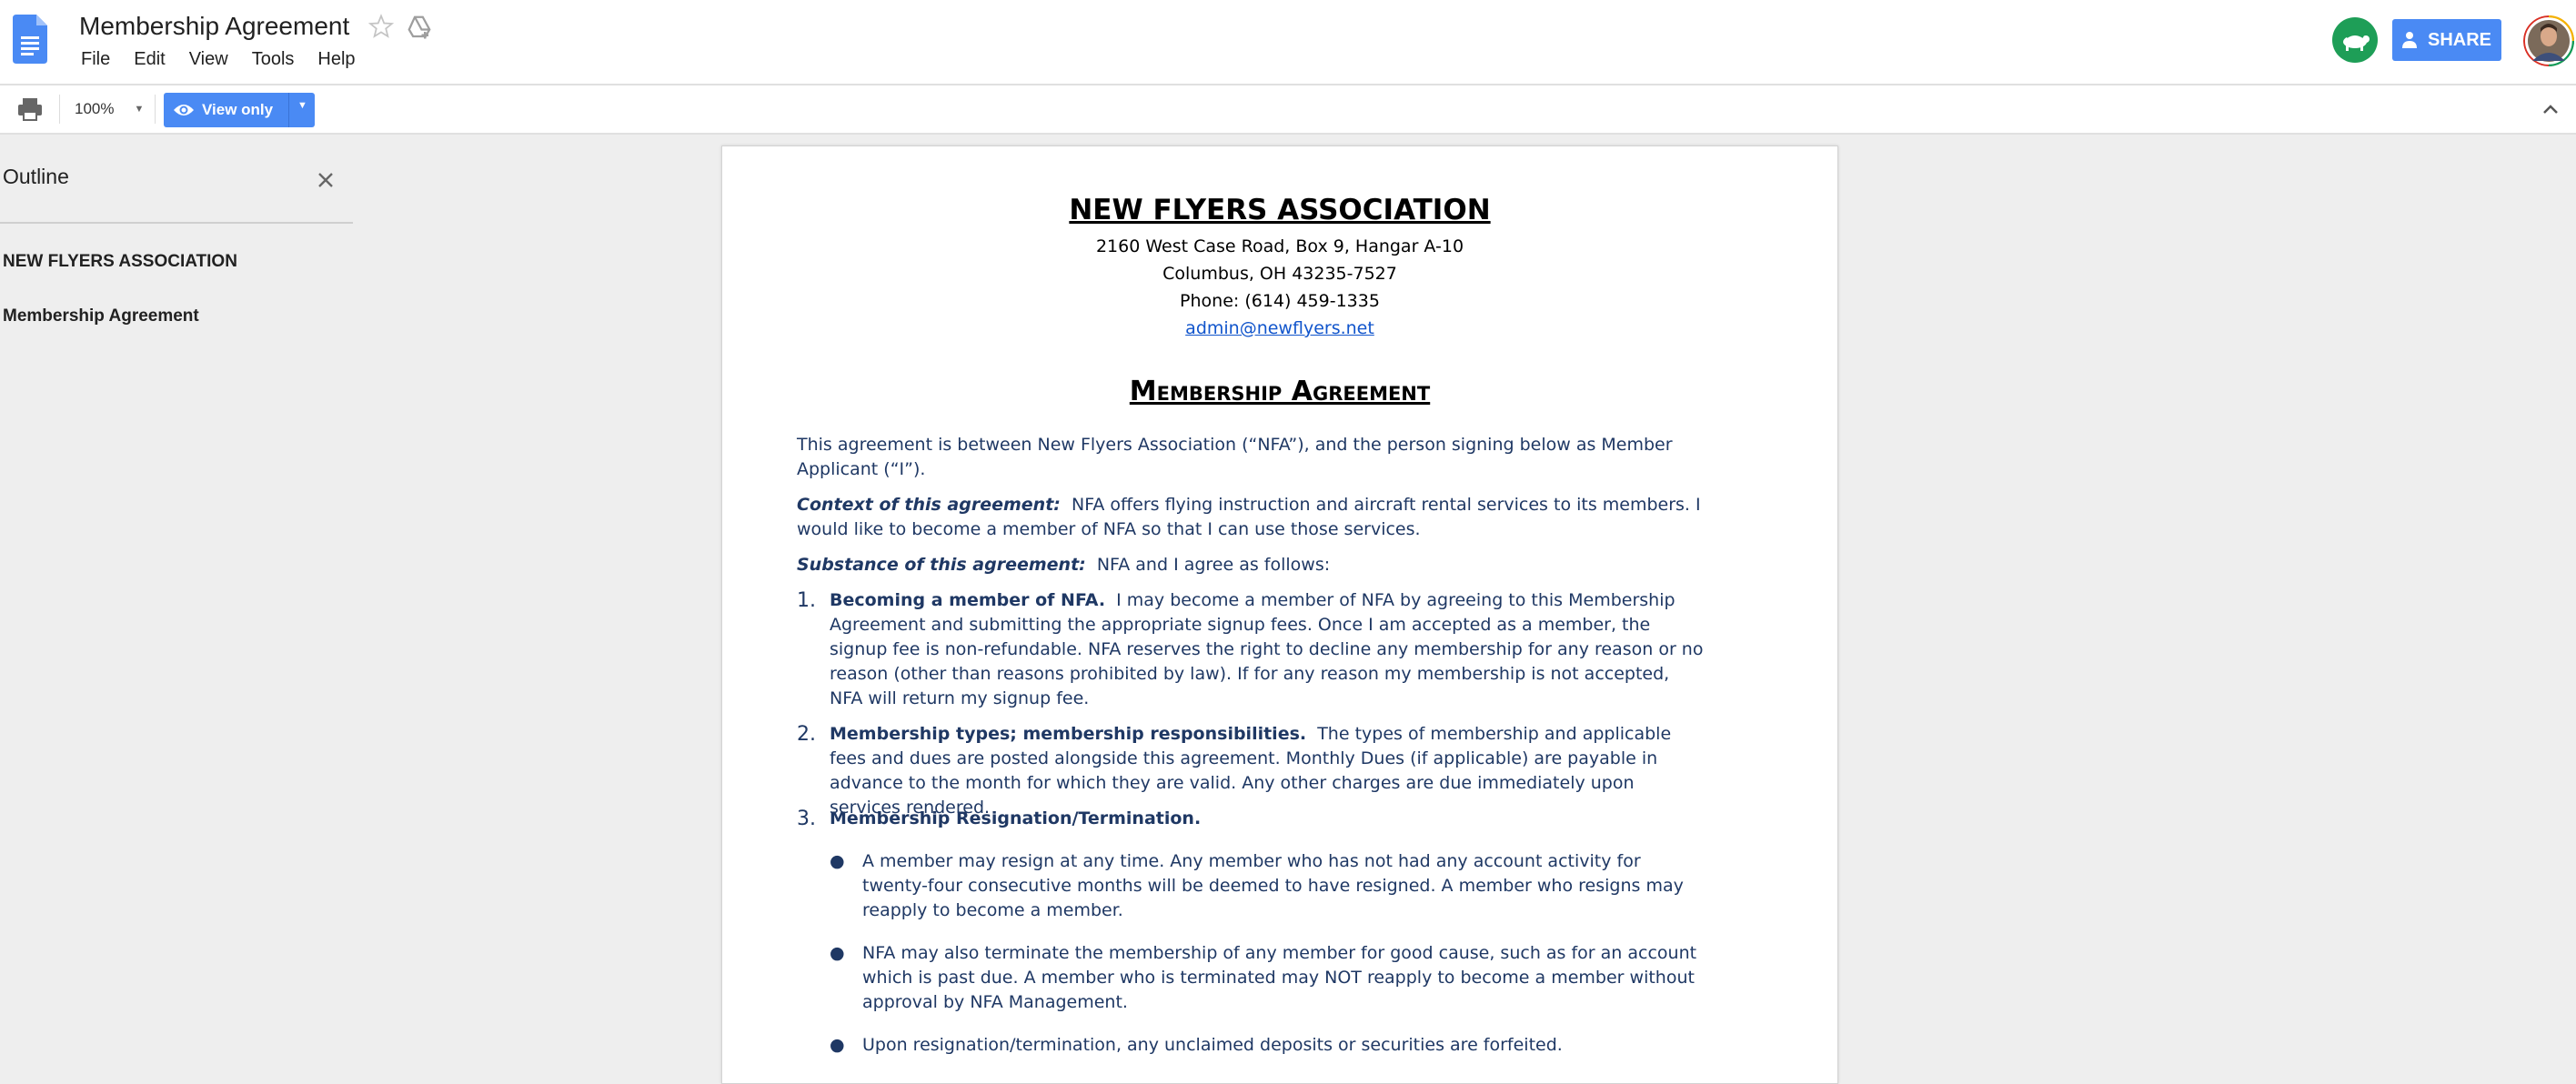  What do you see at coordinates (1268, 819) in the screenshot?
I see `item-body: Membership Resignation/Termination.` at bounding box center [1268, 819].